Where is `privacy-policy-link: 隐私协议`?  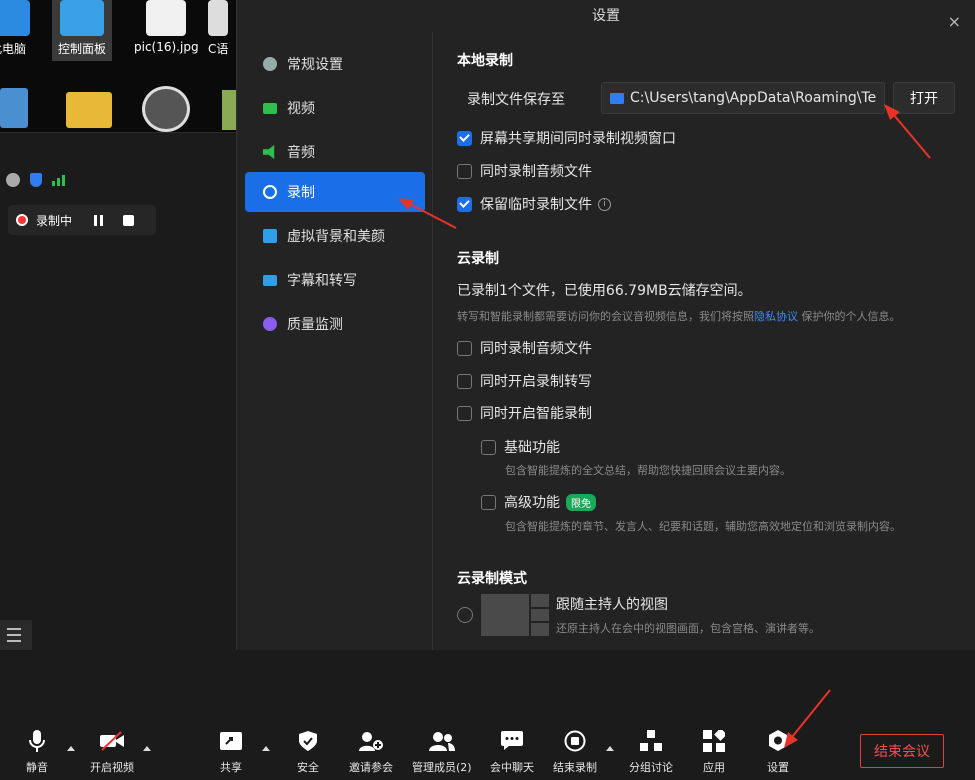
privacy-policy-link: 隐私协议 is located at coordinates (776, 316).